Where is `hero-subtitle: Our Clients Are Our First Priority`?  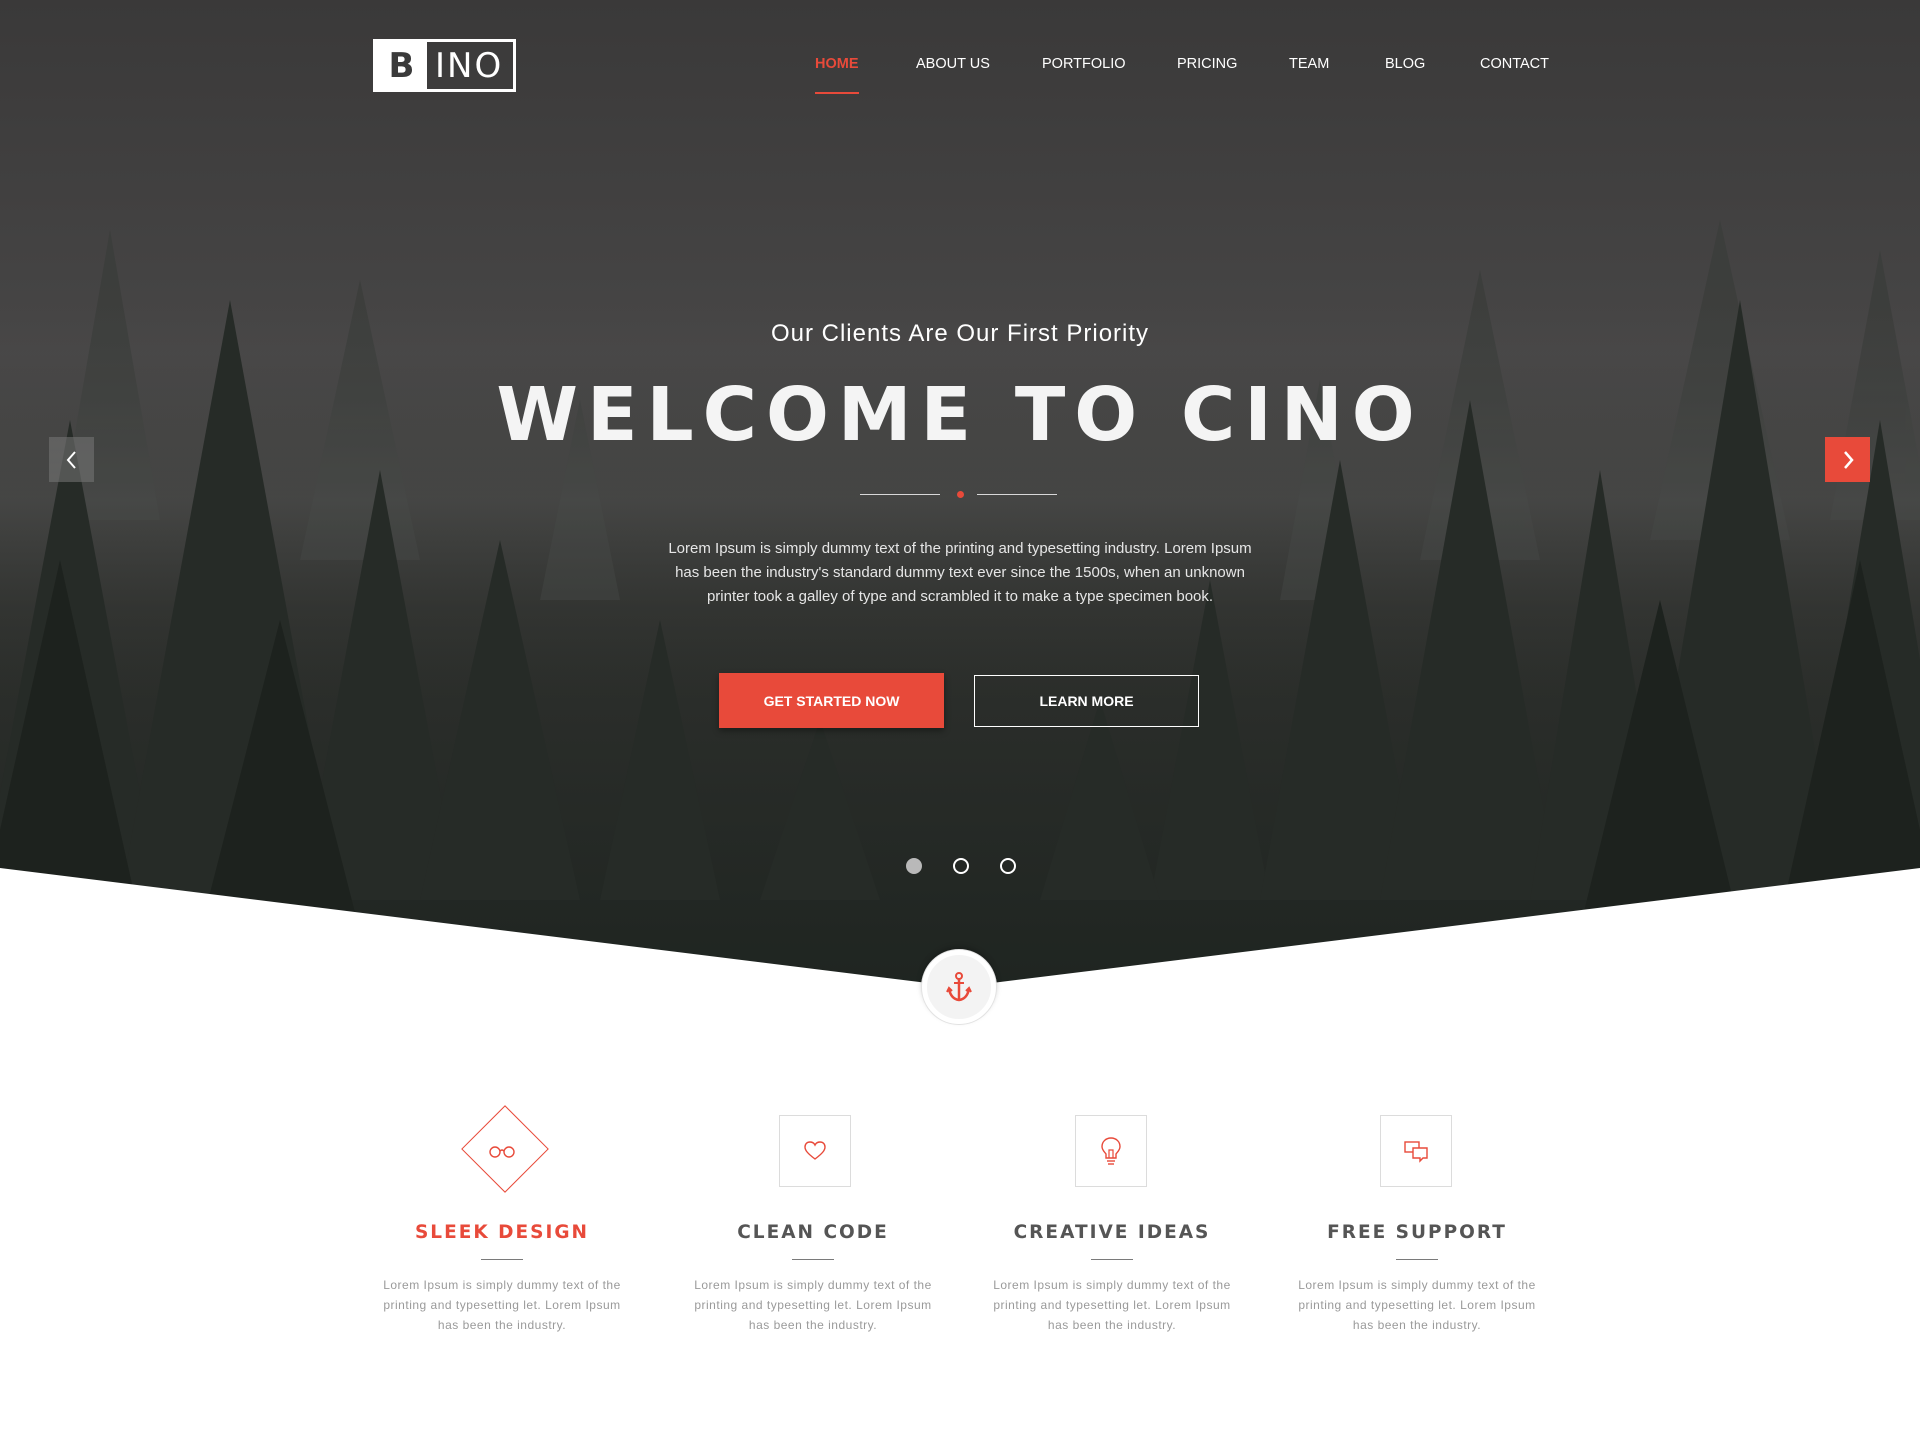 hero-subtitle: Our Clients Are Our First Priority is located at coordinates (960, 333).